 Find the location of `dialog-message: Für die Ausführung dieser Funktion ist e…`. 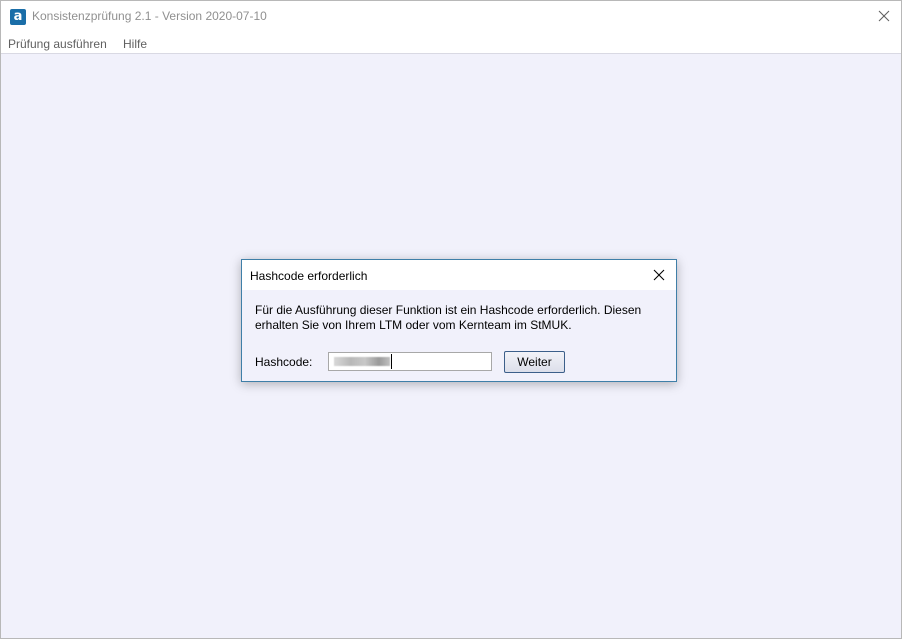

dialog-message: Für die Ausführung dieser Funktion ist e… is located at coordinates (460, 318).